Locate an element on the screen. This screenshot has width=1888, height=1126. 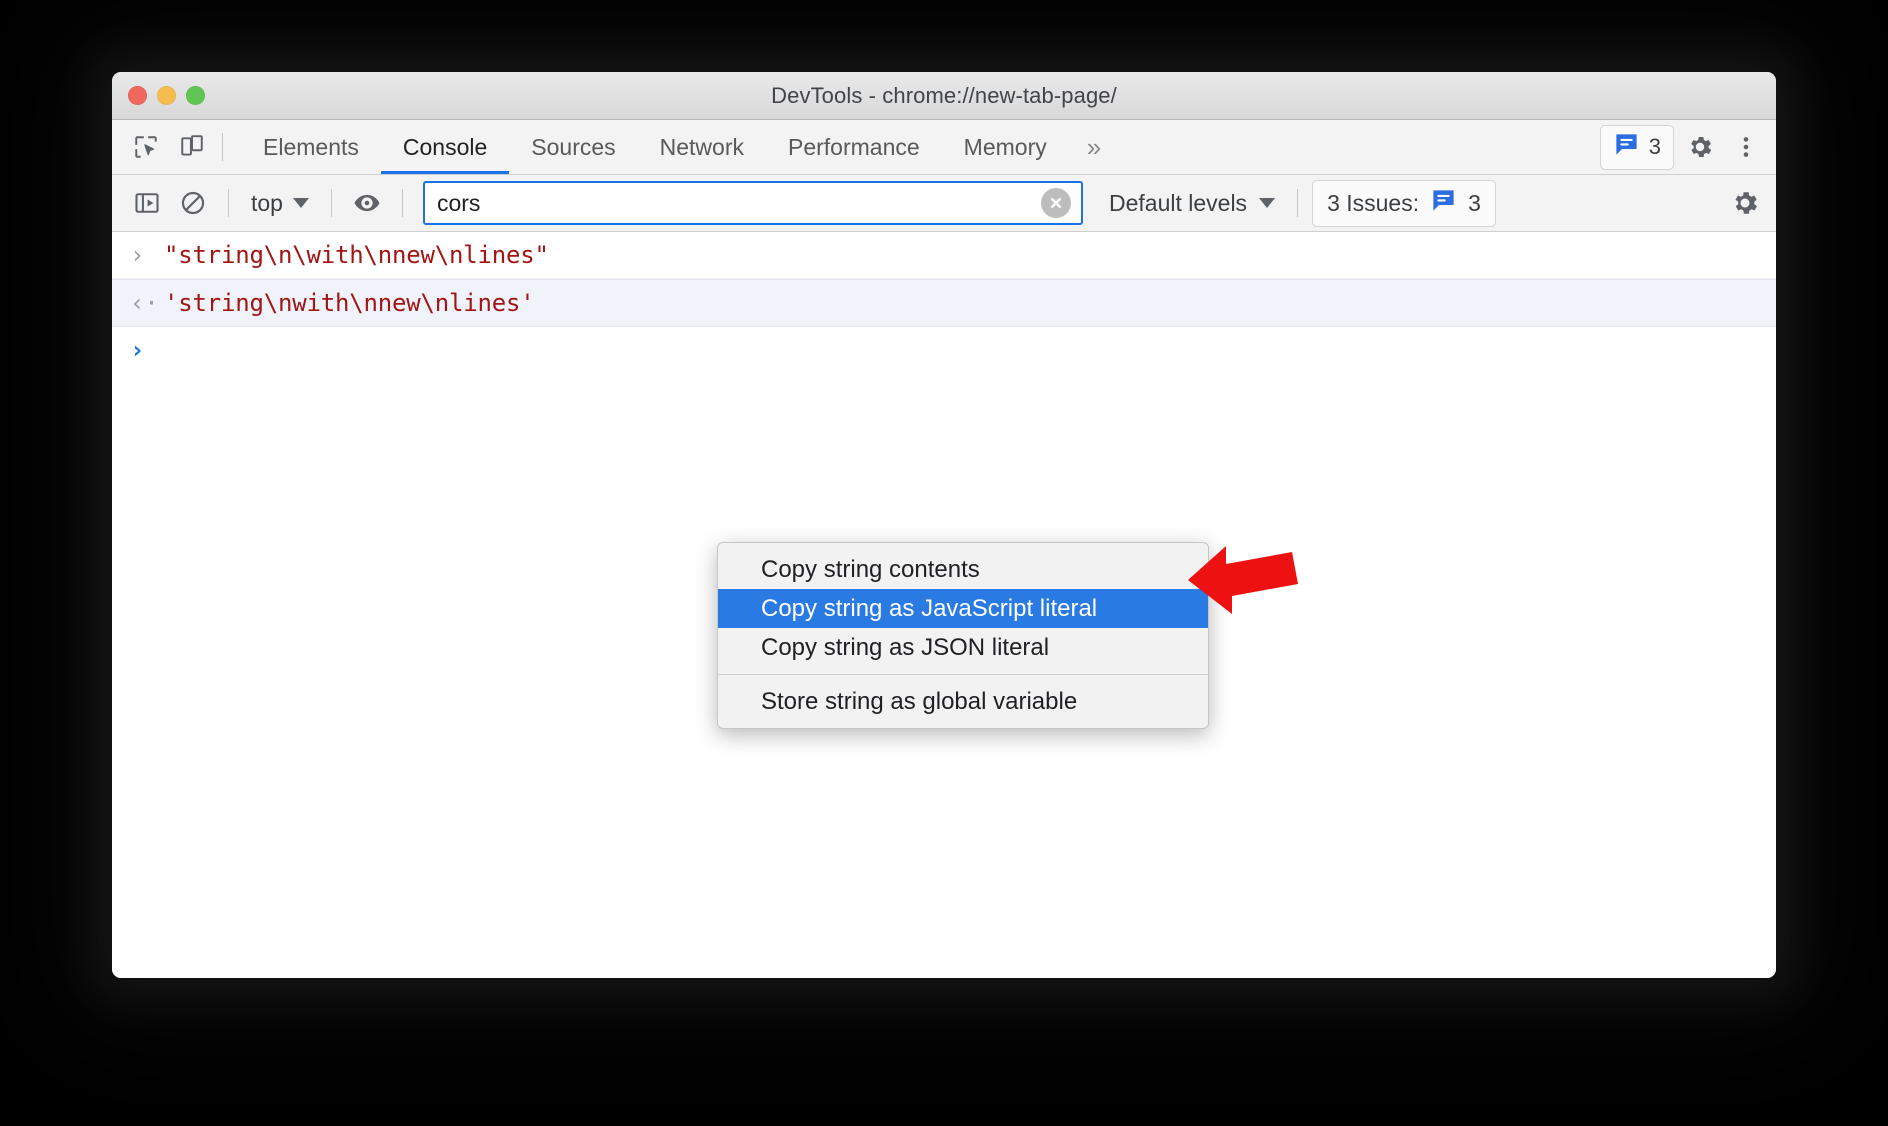
tab-elements: Elements is located at coordinates (311, 147).